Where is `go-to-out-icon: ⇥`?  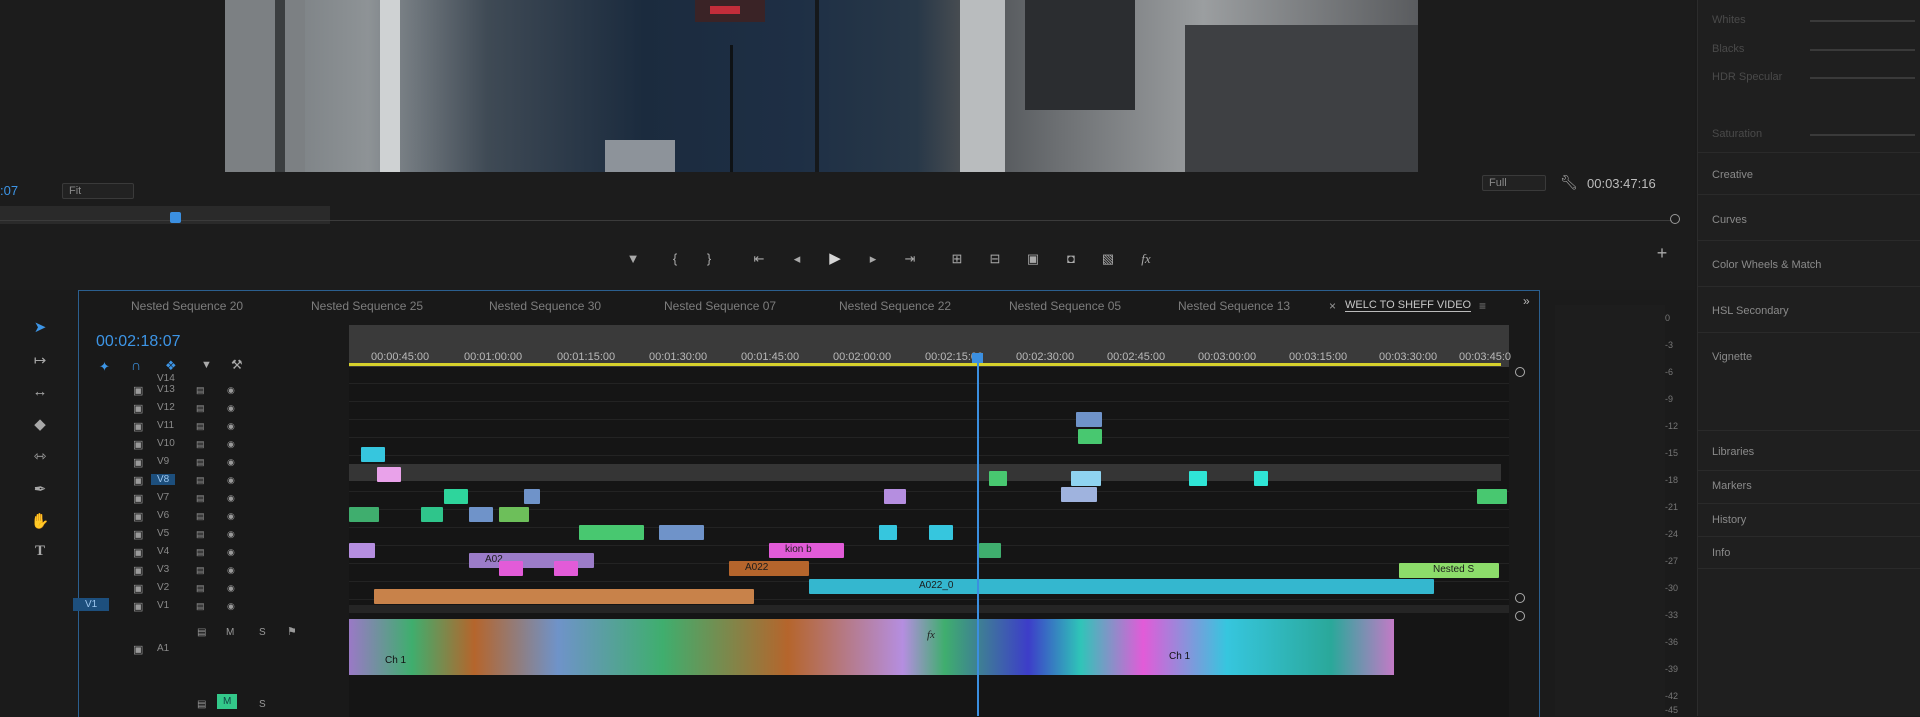 go-to-out-icon: ⇥ is located at coordinates (910, 259).